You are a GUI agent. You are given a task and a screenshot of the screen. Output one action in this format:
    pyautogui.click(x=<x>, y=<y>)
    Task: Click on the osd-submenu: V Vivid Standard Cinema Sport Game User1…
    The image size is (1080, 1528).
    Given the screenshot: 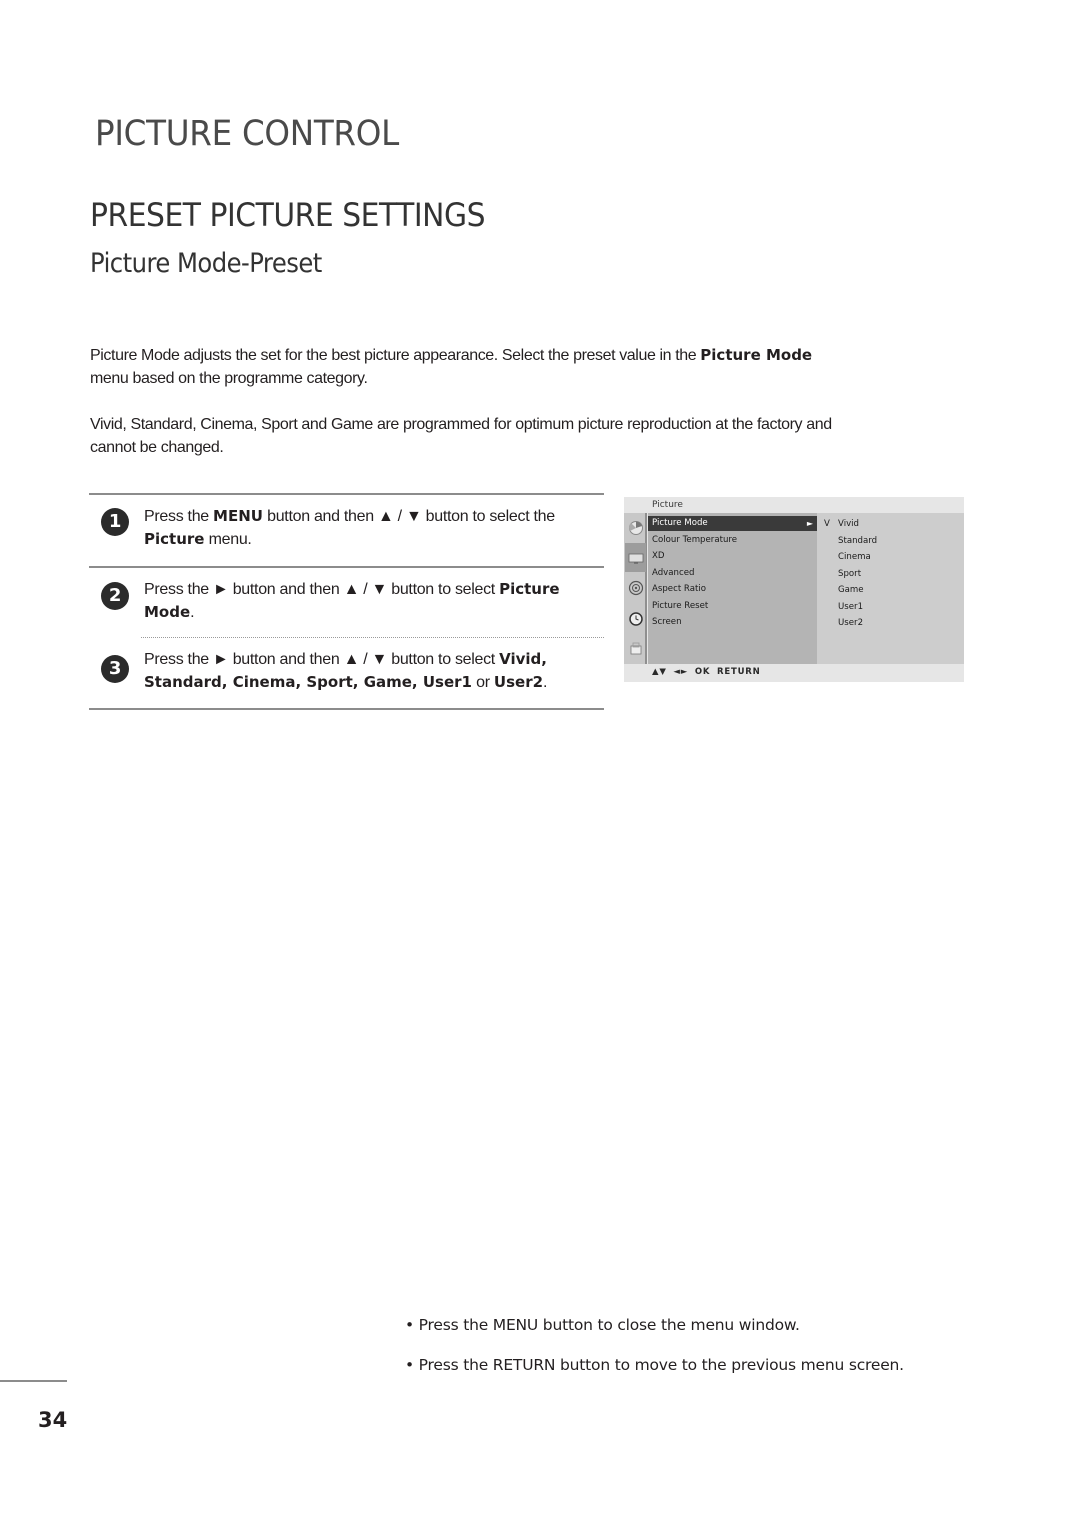 What is the action you would take?
    pyautogui.click(x=890, y=588)
    